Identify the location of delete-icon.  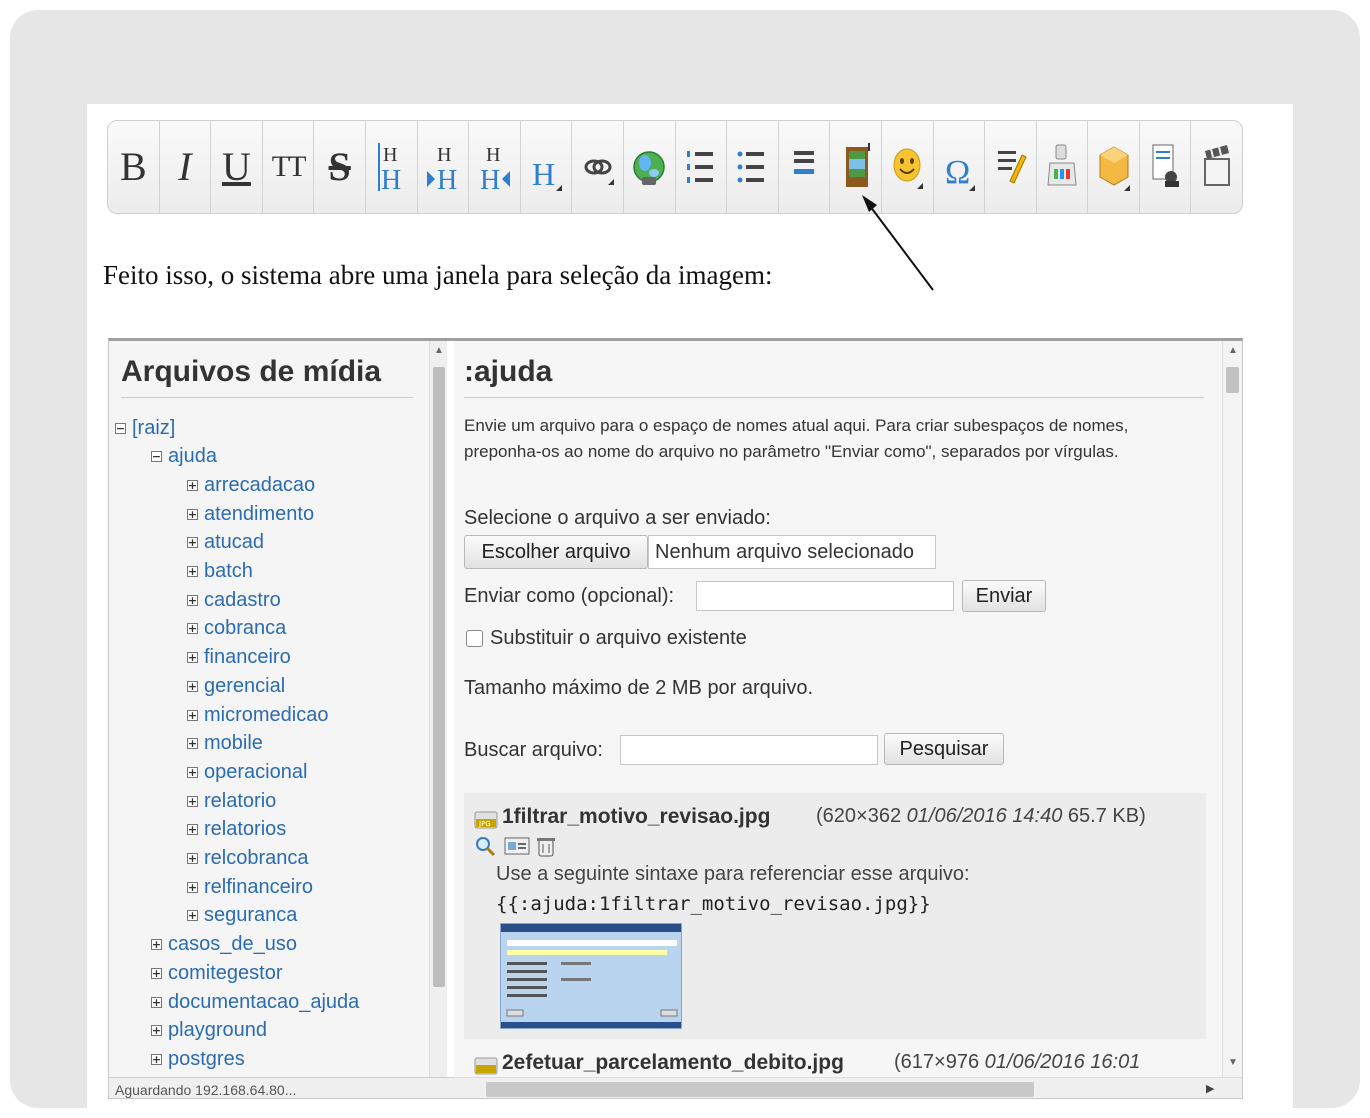
(546, 846).